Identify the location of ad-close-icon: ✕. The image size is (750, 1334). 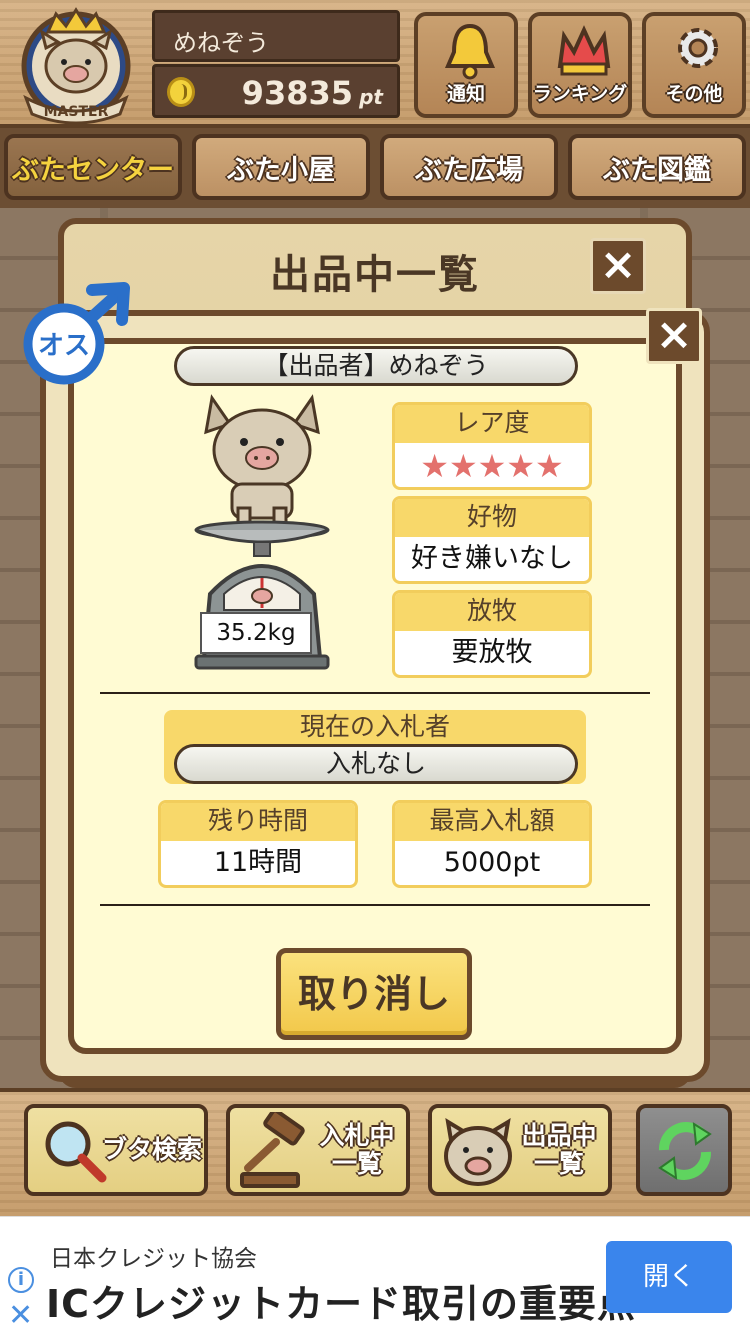
(20, 1316).